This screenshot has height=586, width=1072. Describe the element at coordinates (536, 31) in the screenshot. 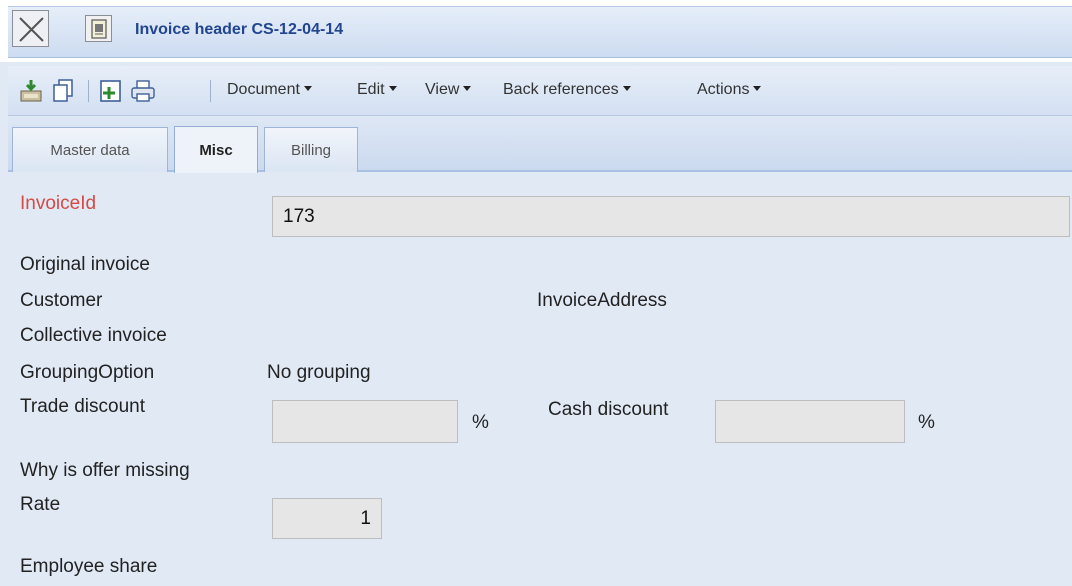

I see `title-bar: Invoice header CS-12-04-14` at that location.